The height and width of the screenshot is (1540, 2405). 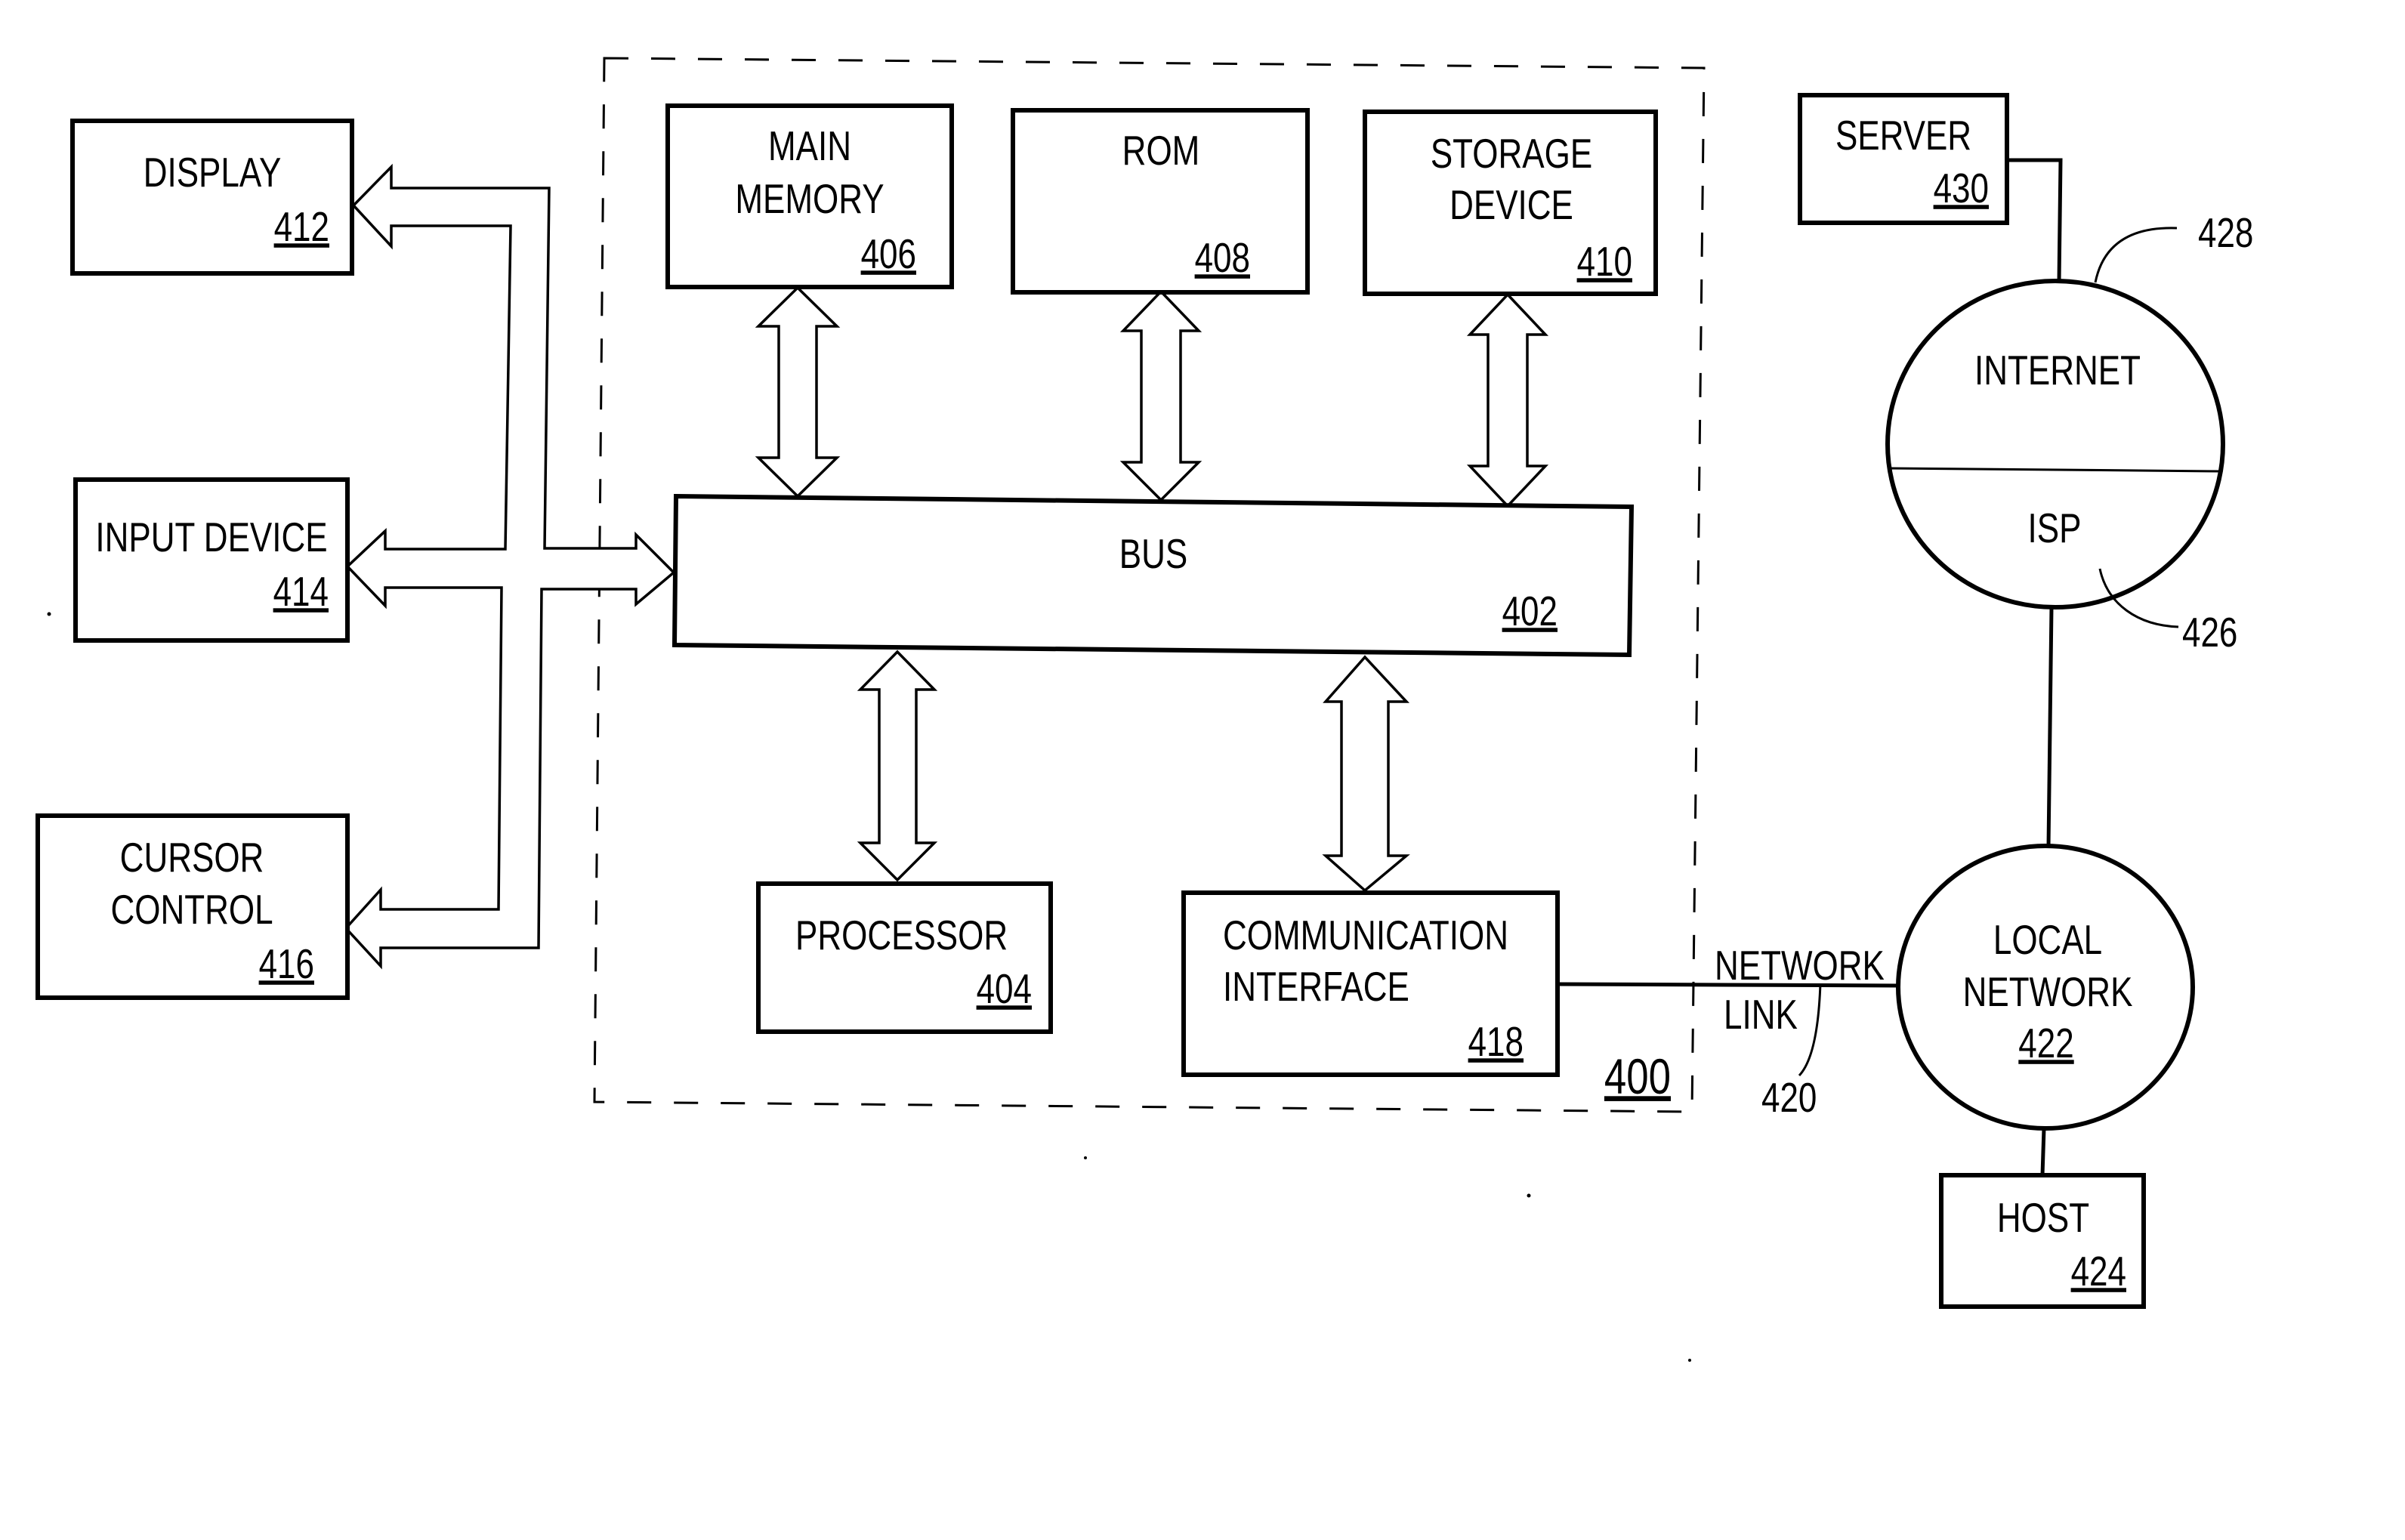 What do you see at coordinates (1637, 1076) in the screenshot?
I see `computer-system-ref: 400` at bounding box center [1637, 1076].